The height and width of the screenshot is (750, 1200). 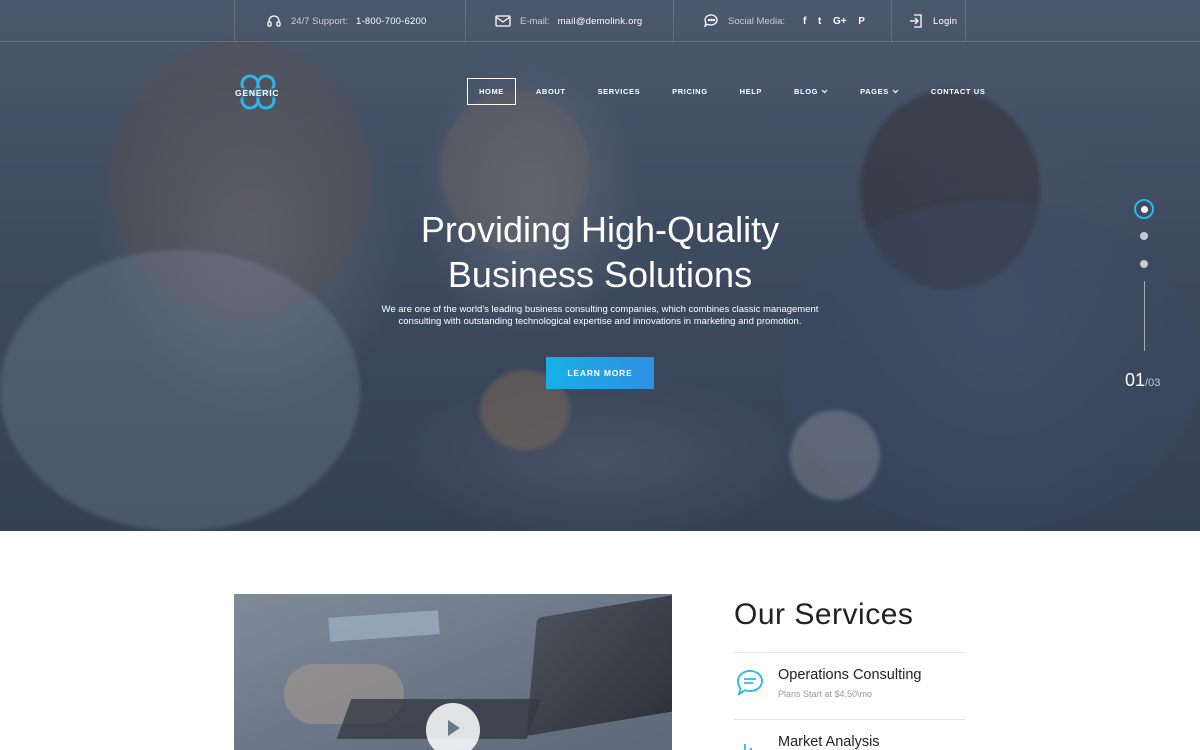 I want to click on nav-label: ABOUT, so click(x=550, y=91).